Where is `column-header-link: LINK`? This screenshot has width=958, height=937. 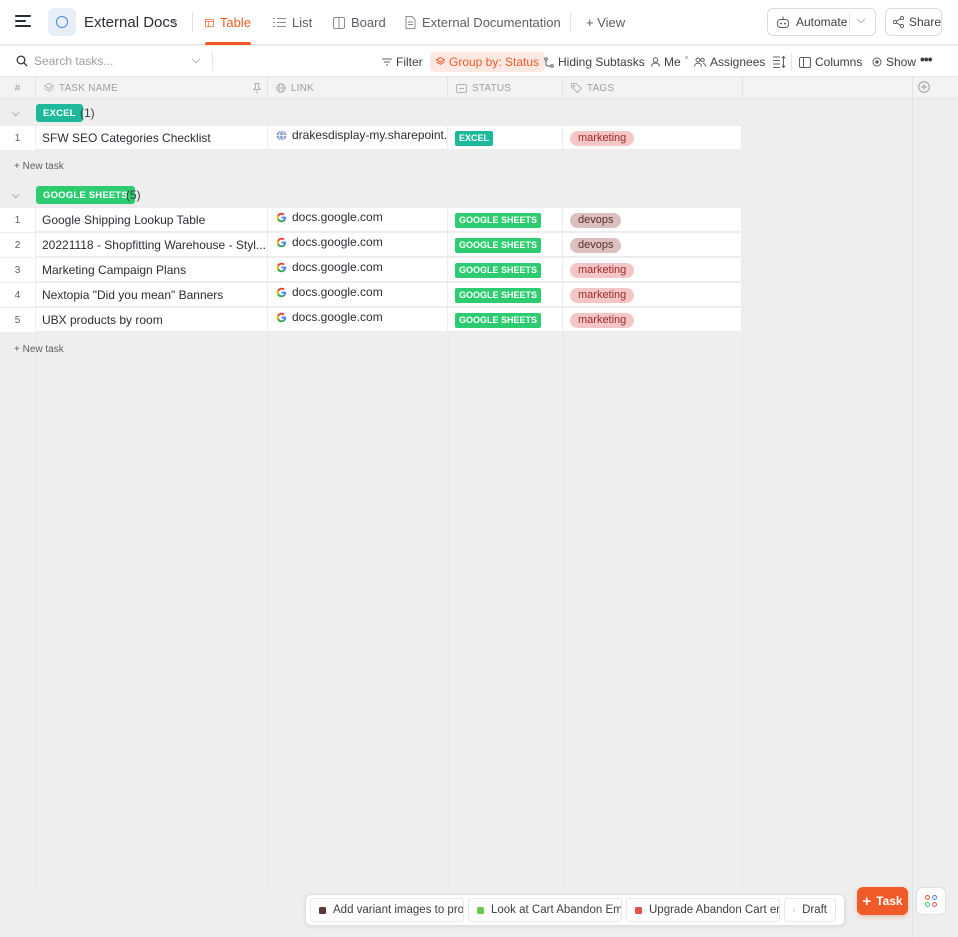
column-header-link: LINK is located at coordinates (358, 88).